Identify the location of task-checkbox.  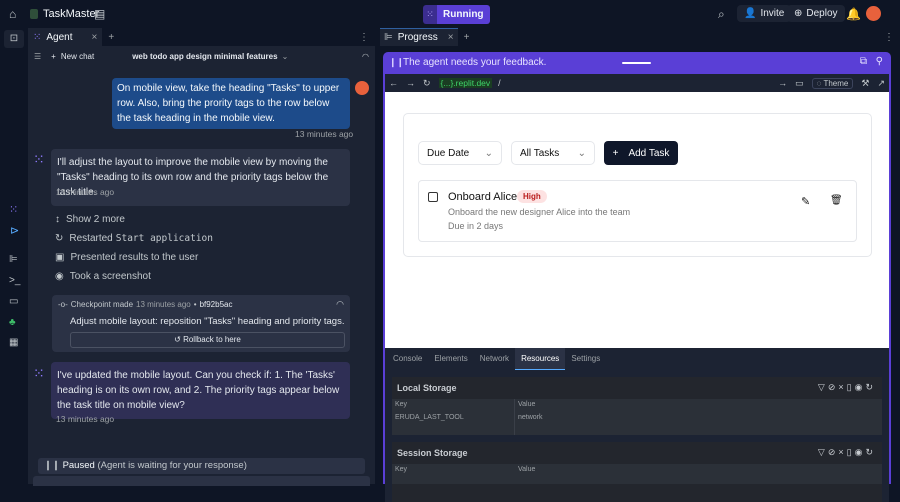
(433, 197).